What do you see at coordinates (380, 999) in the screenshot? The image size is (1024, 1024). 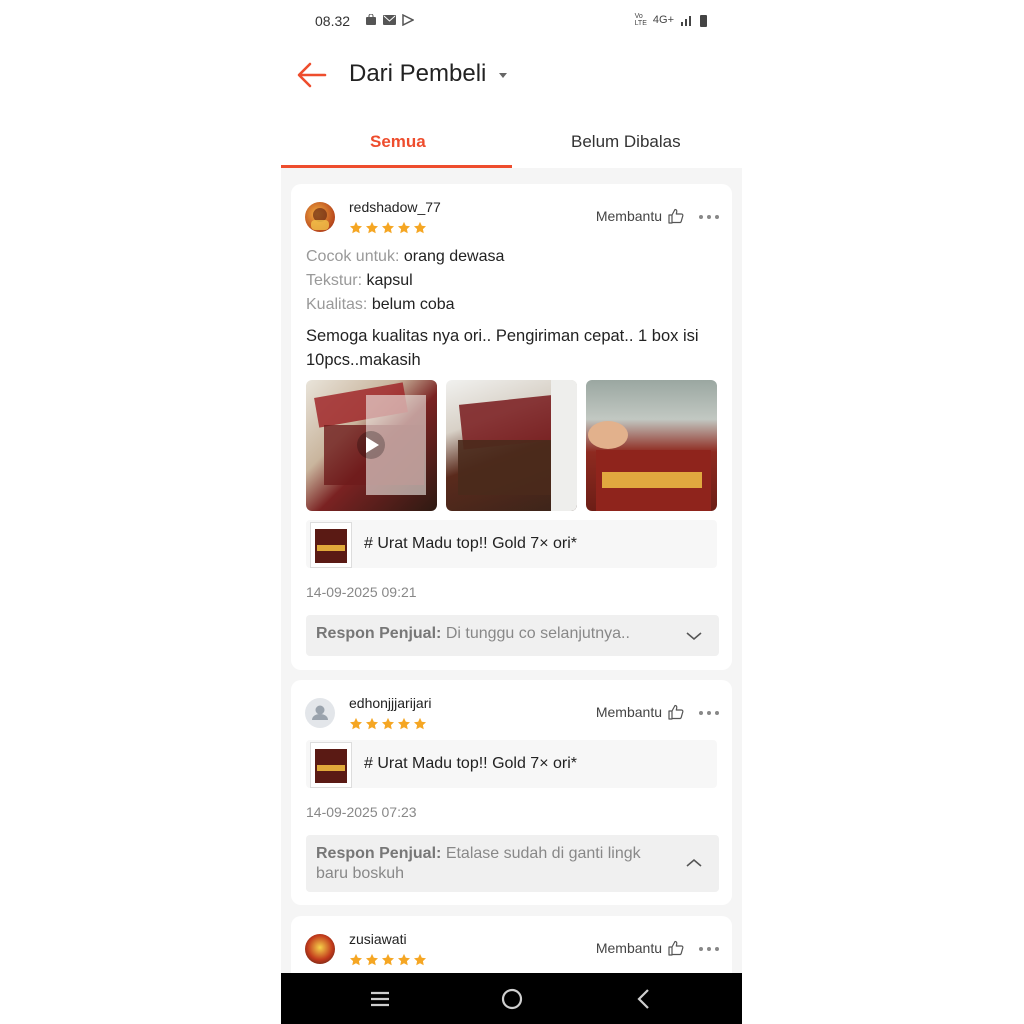 I see `recent-apps-icon` at bounding box center [380, 999].